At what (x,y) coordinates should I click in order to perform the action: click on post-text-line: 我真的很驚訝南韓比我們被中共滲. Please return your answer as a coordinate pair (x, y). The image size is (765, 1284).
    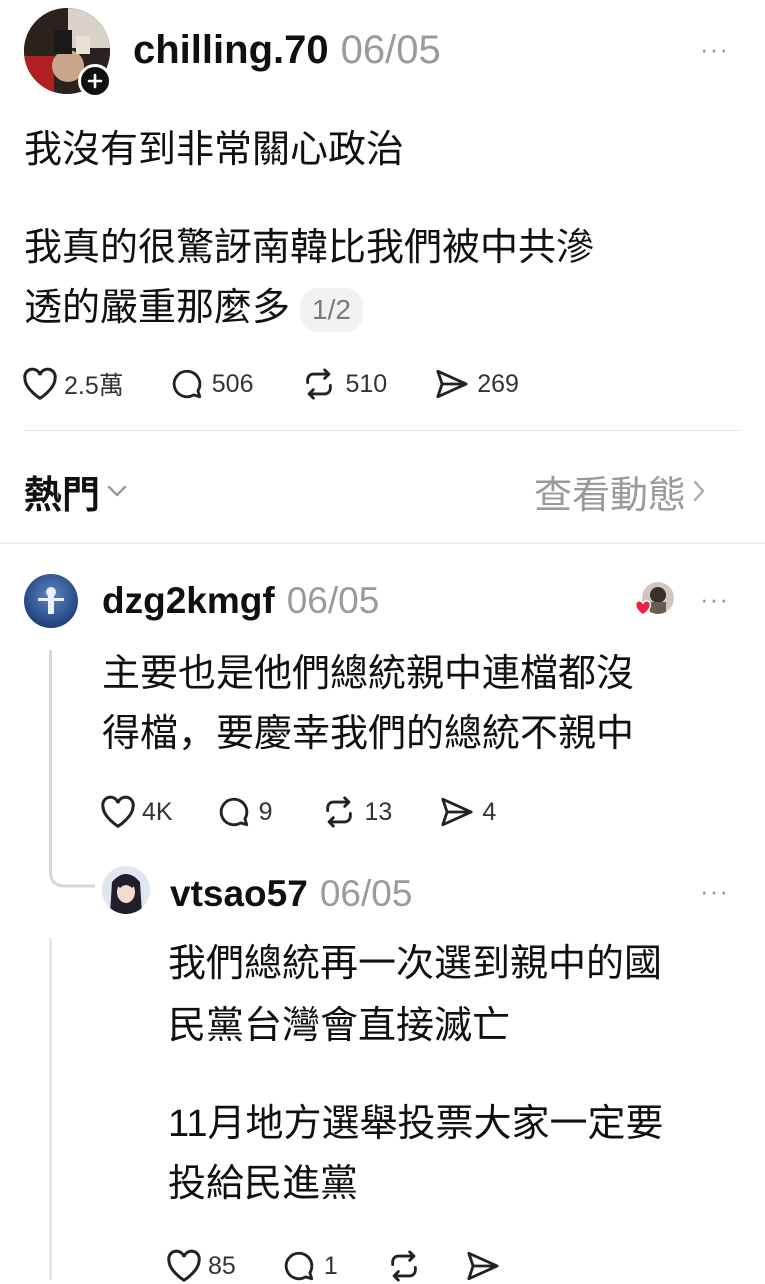
    Looking at the image, I should click on (309, 248).